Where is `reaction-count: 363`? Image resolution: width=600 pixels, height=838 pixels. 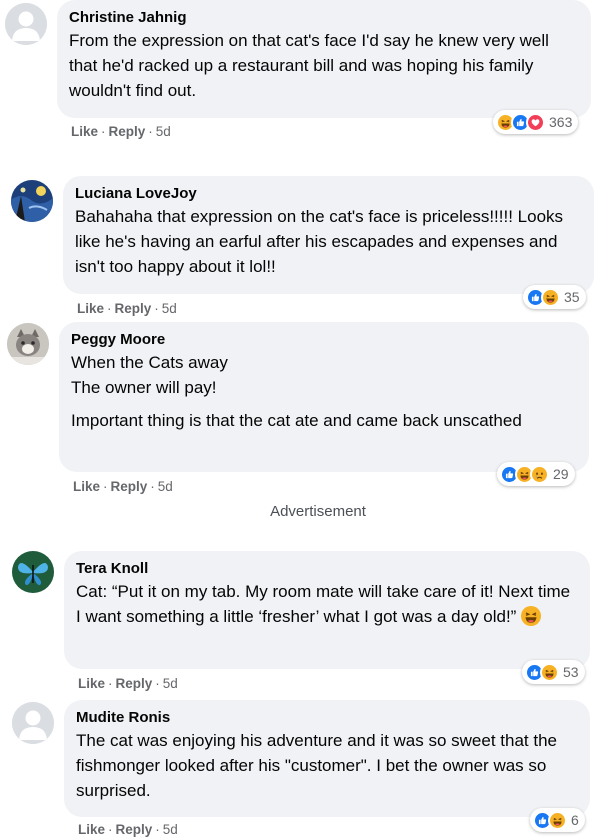 reaction-count: 363 is located at coordinates (561, 122).